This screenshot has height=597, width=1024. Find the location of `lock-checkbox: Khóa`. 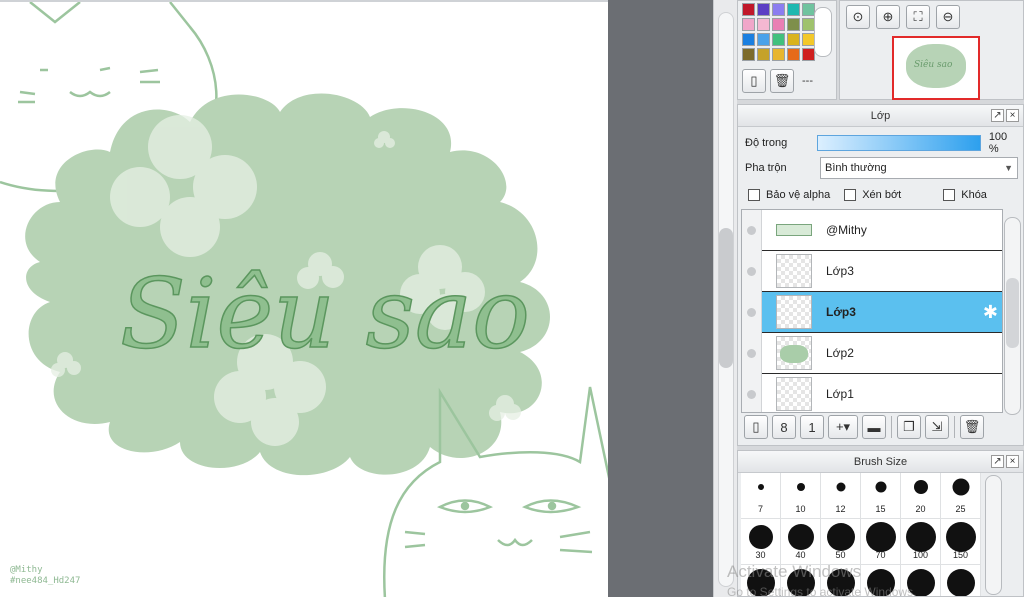

lock-checkbox: Khóa is located at coordinates (965, 195).